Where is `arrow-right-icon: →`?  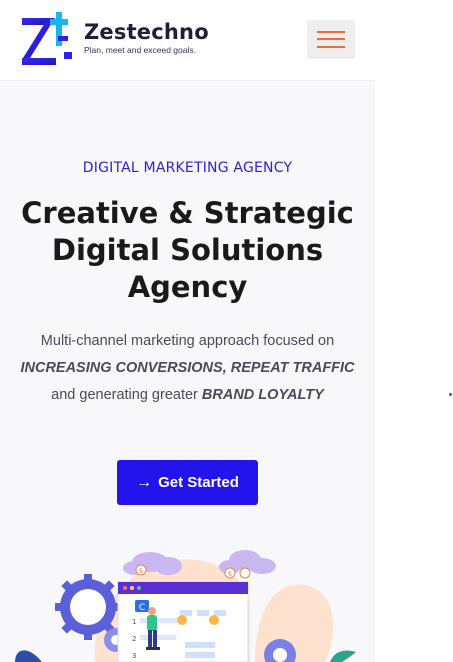
arrow-right-icon: → is located at coordinates (144, 482).